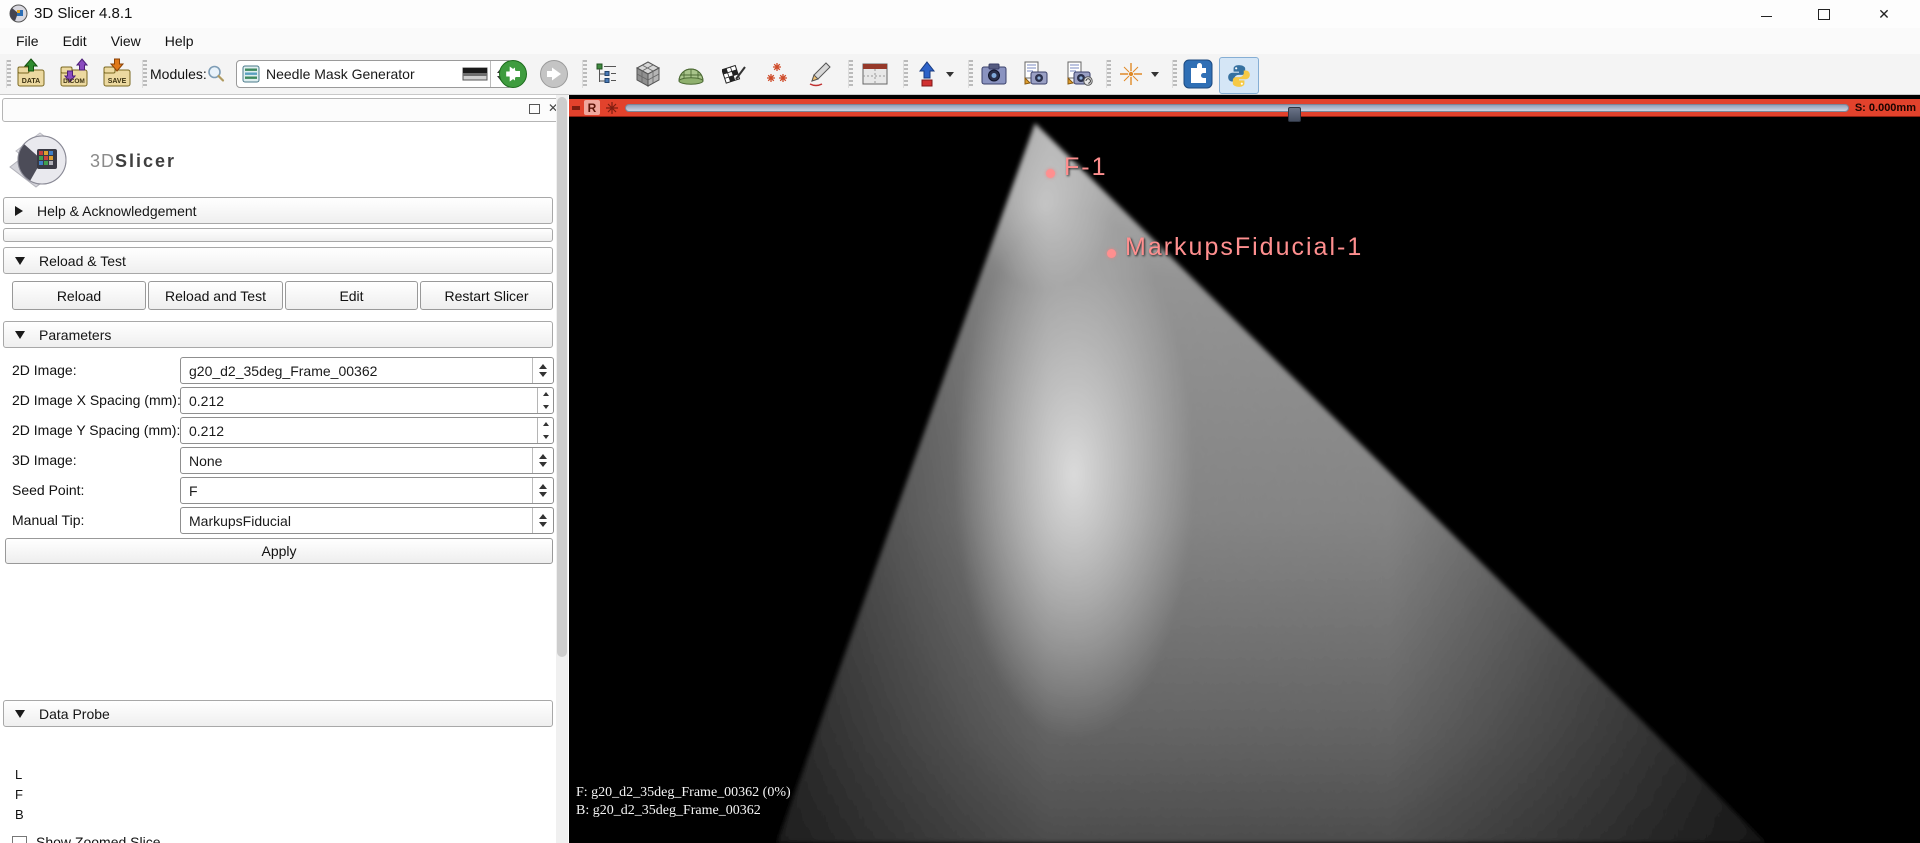 Image resolution: width=1920 pixels, height=843 pixels. What do you see at coordinates (179, 41) in the screenshot?
I see `menu-help: Help` at bounding box center [179, 41].